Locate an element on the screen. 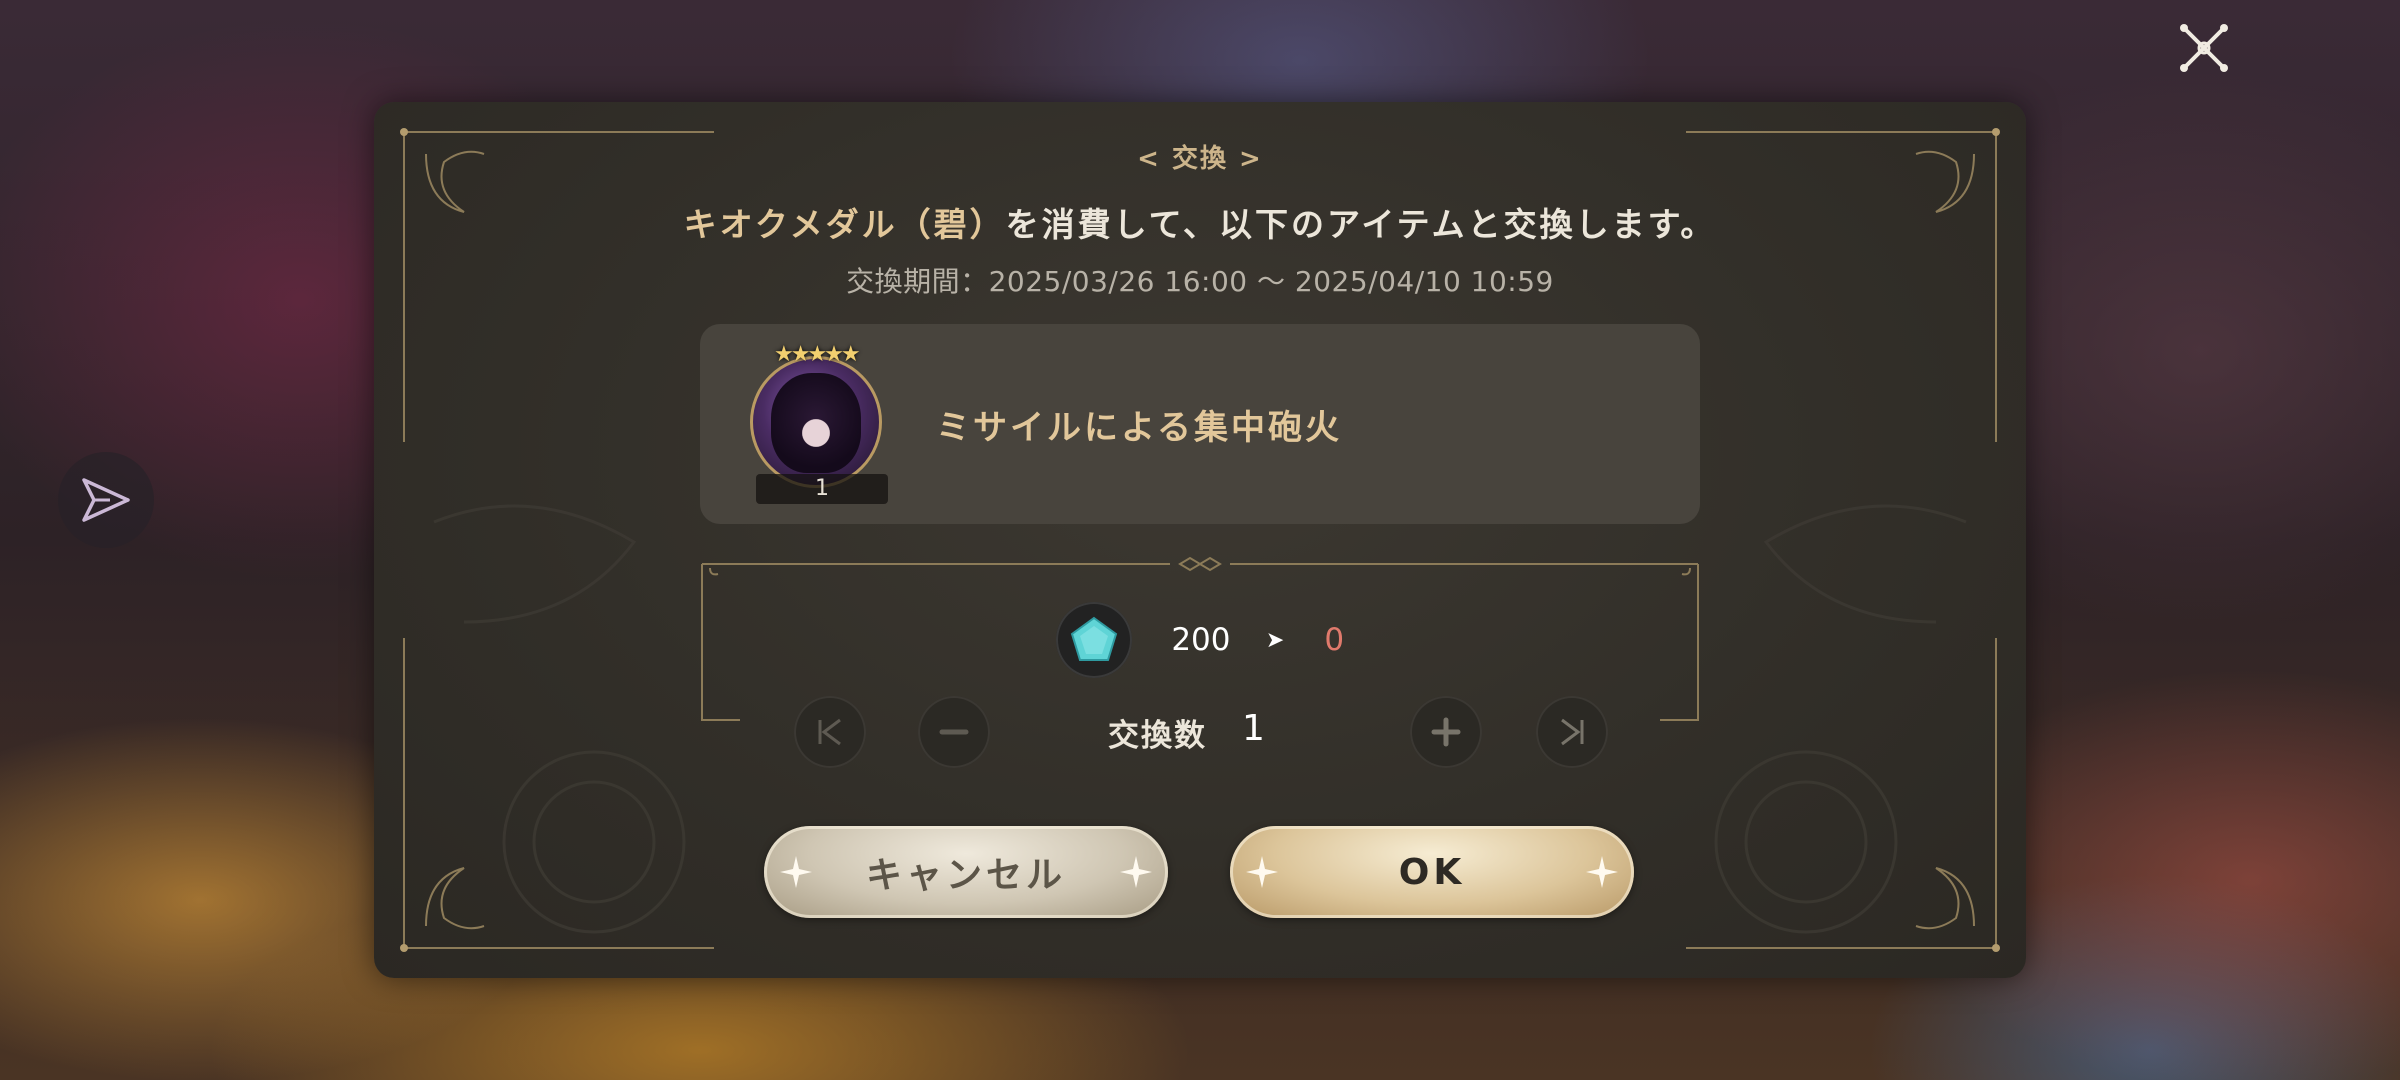 The width and height of the screenshot is (2400, 1080). arrow-icon: ➤ is located at coordinates (1275, 640).